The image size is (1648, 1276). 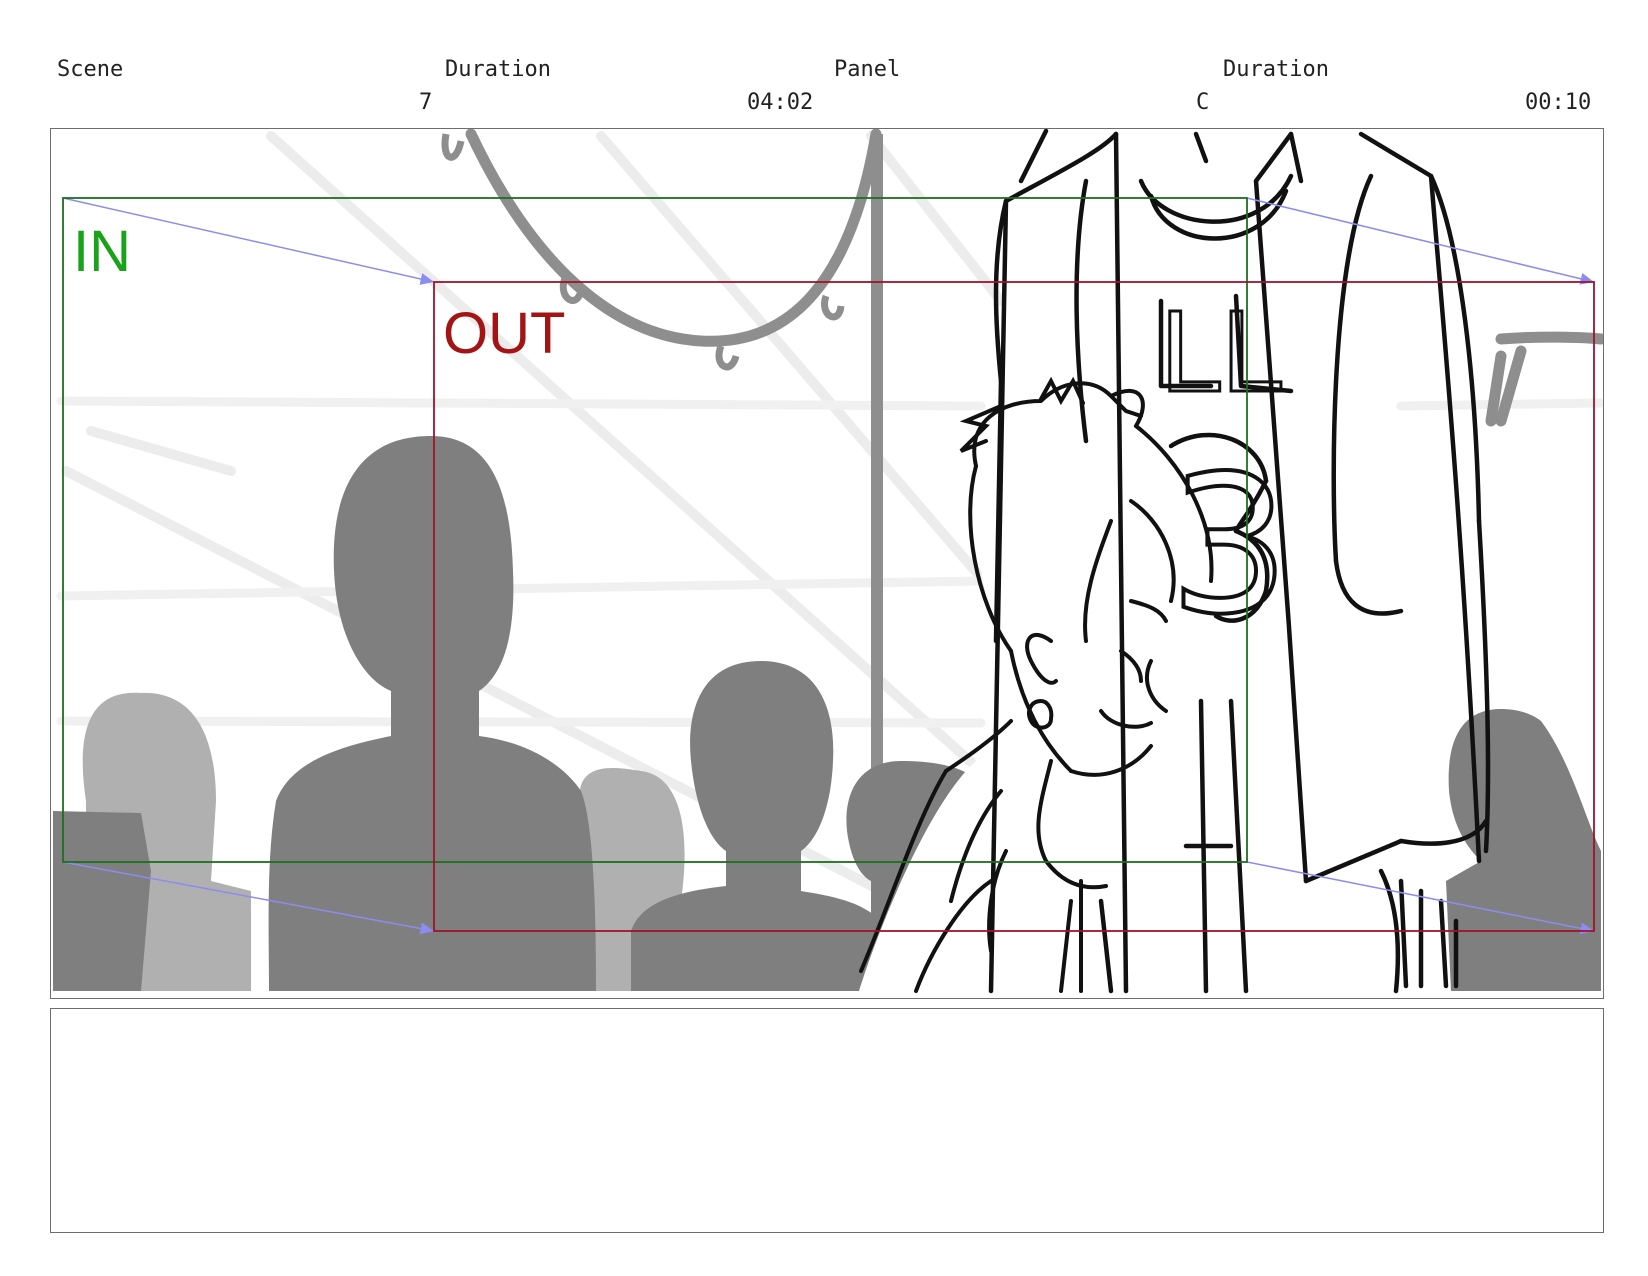 What do you see at coordinates (1420, 241) in the screenshot?
I see `move-arrow-top-right` at bounding box center [1420, 241].